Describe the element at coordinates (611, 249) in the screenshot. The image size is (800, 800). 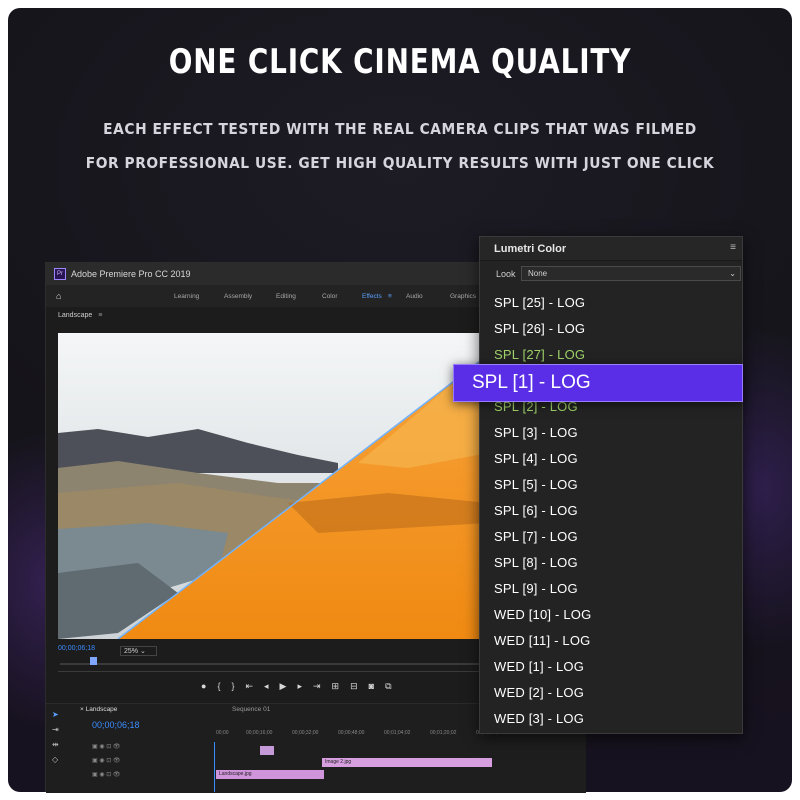
I see `panel-header: Lumetri Color ≡` at that location.